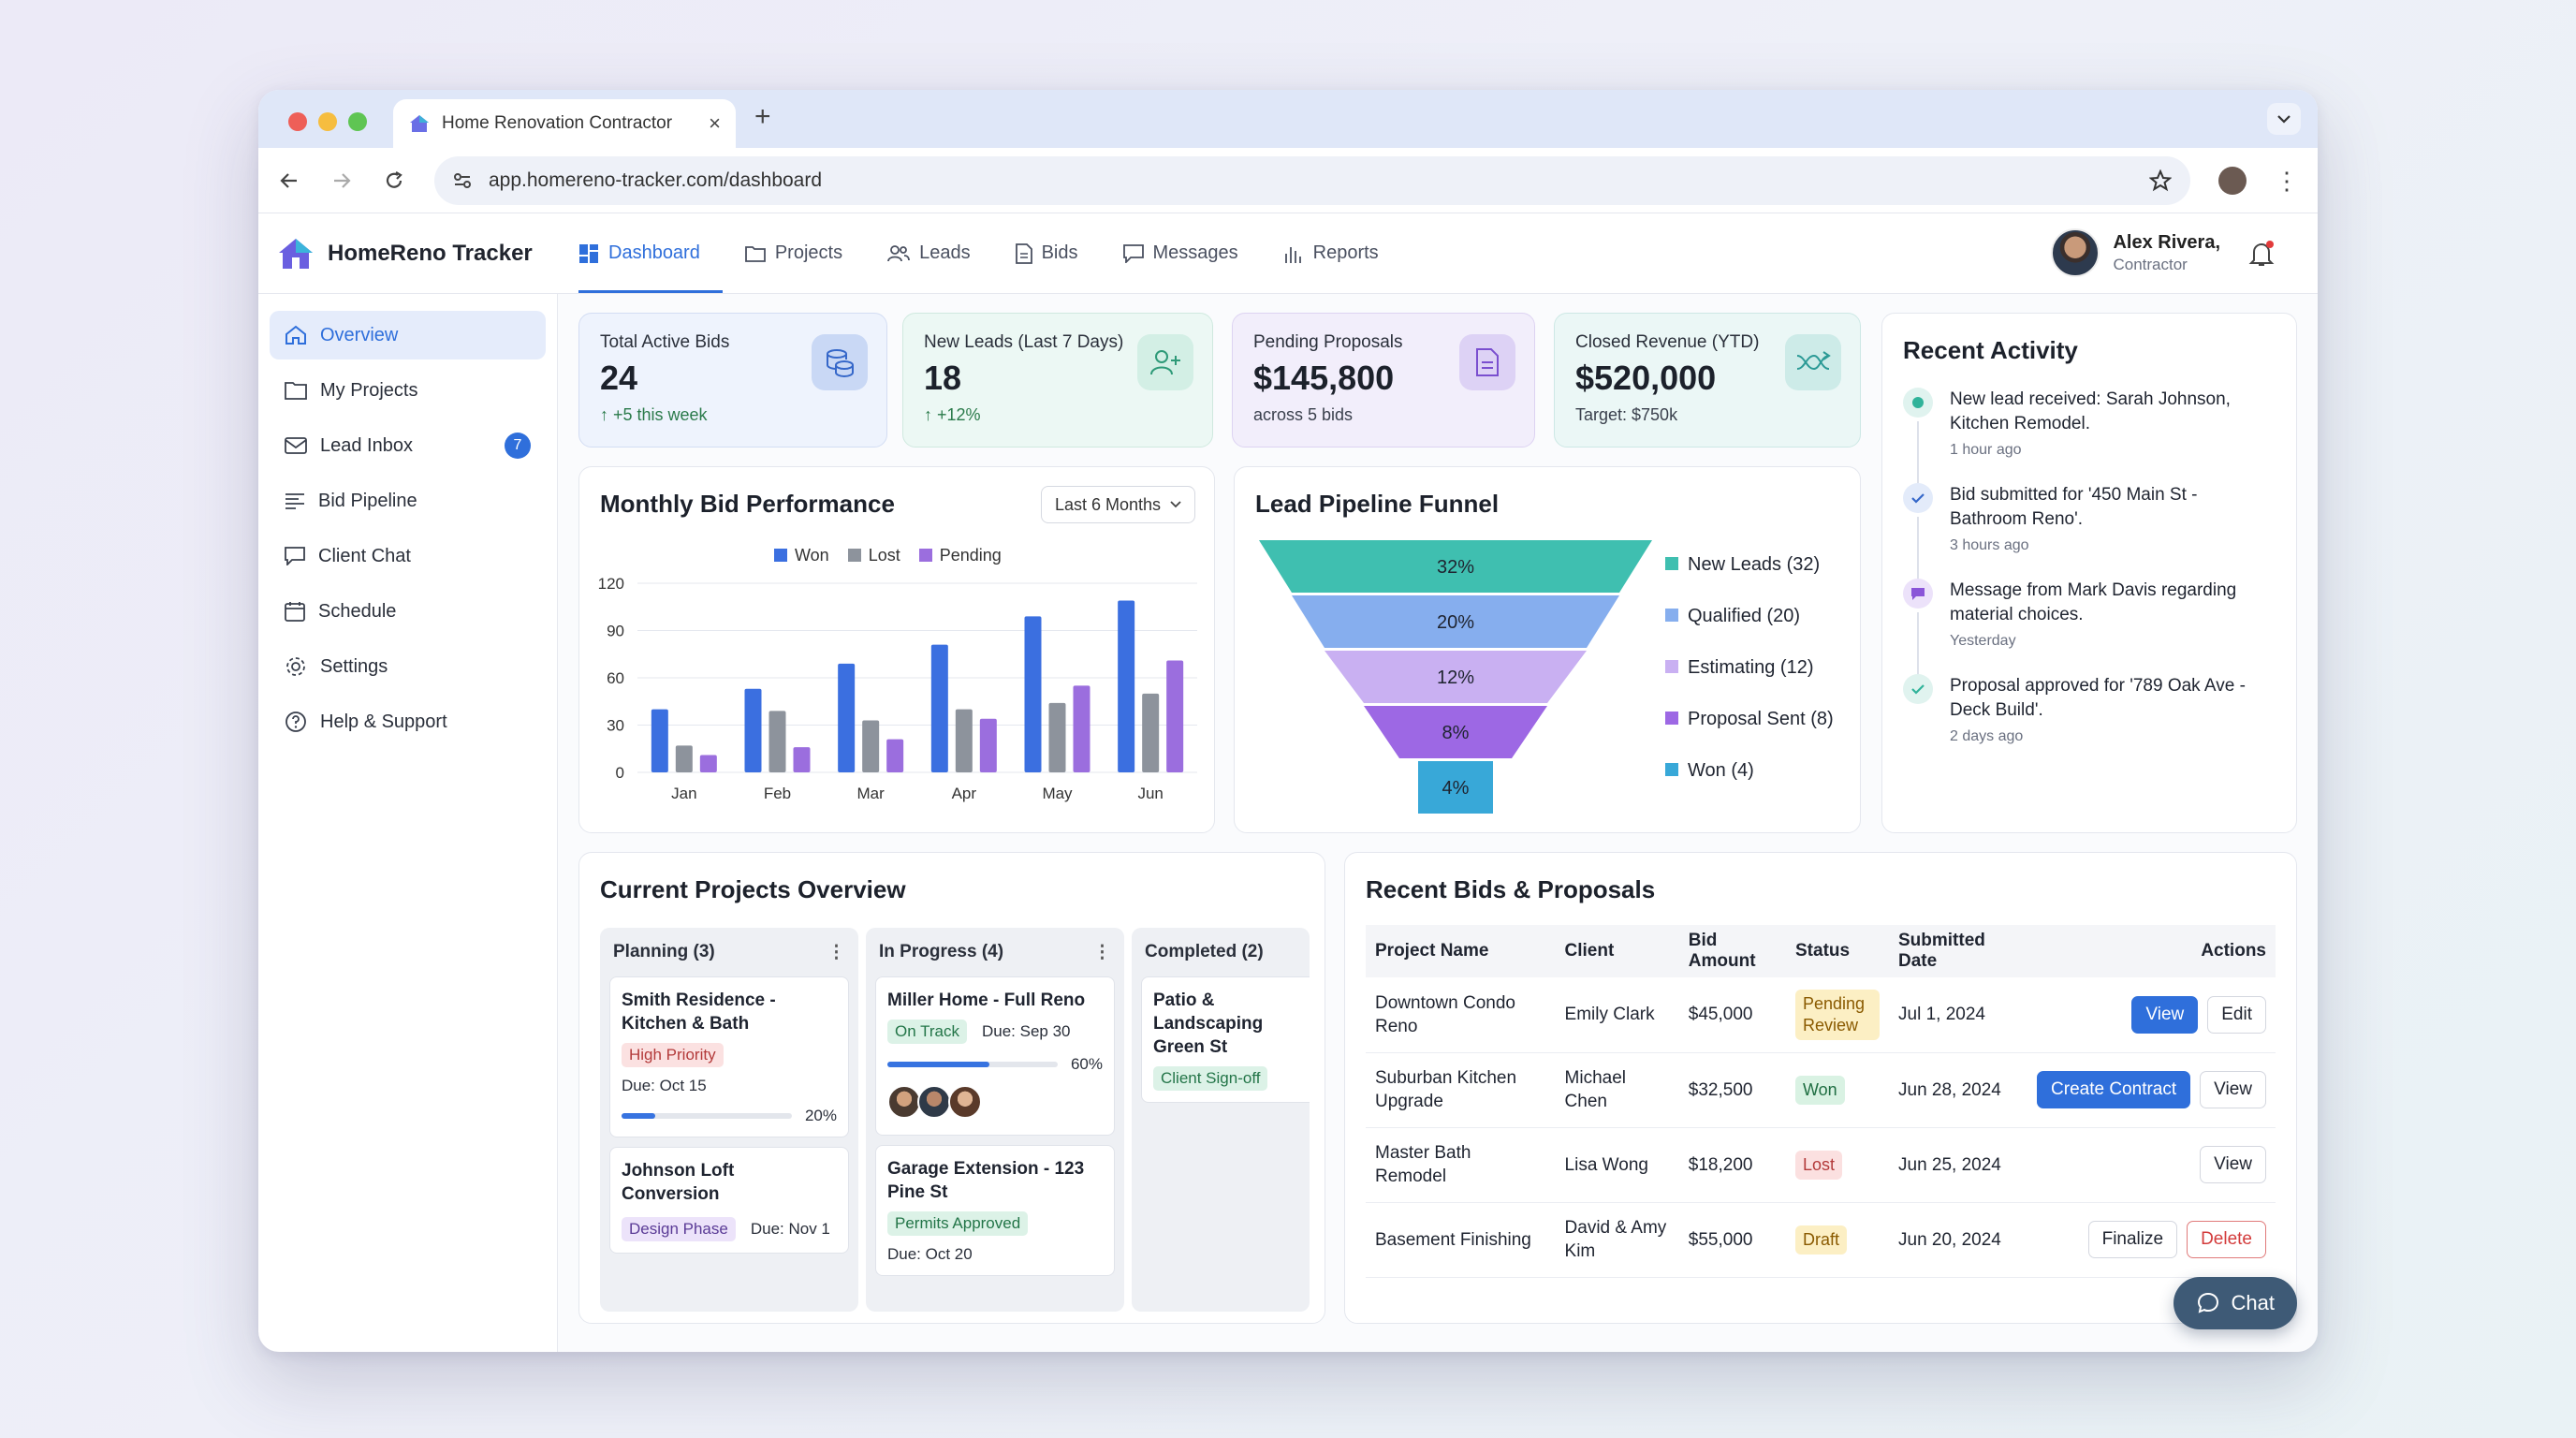 This screenshot has height=1438, width=2576. What do you see at coordinates (408, 445) in the screenshot?
I see `sidebar-item-lead-inbox: Lead Inbox 7` at bounding box center [408, 445].